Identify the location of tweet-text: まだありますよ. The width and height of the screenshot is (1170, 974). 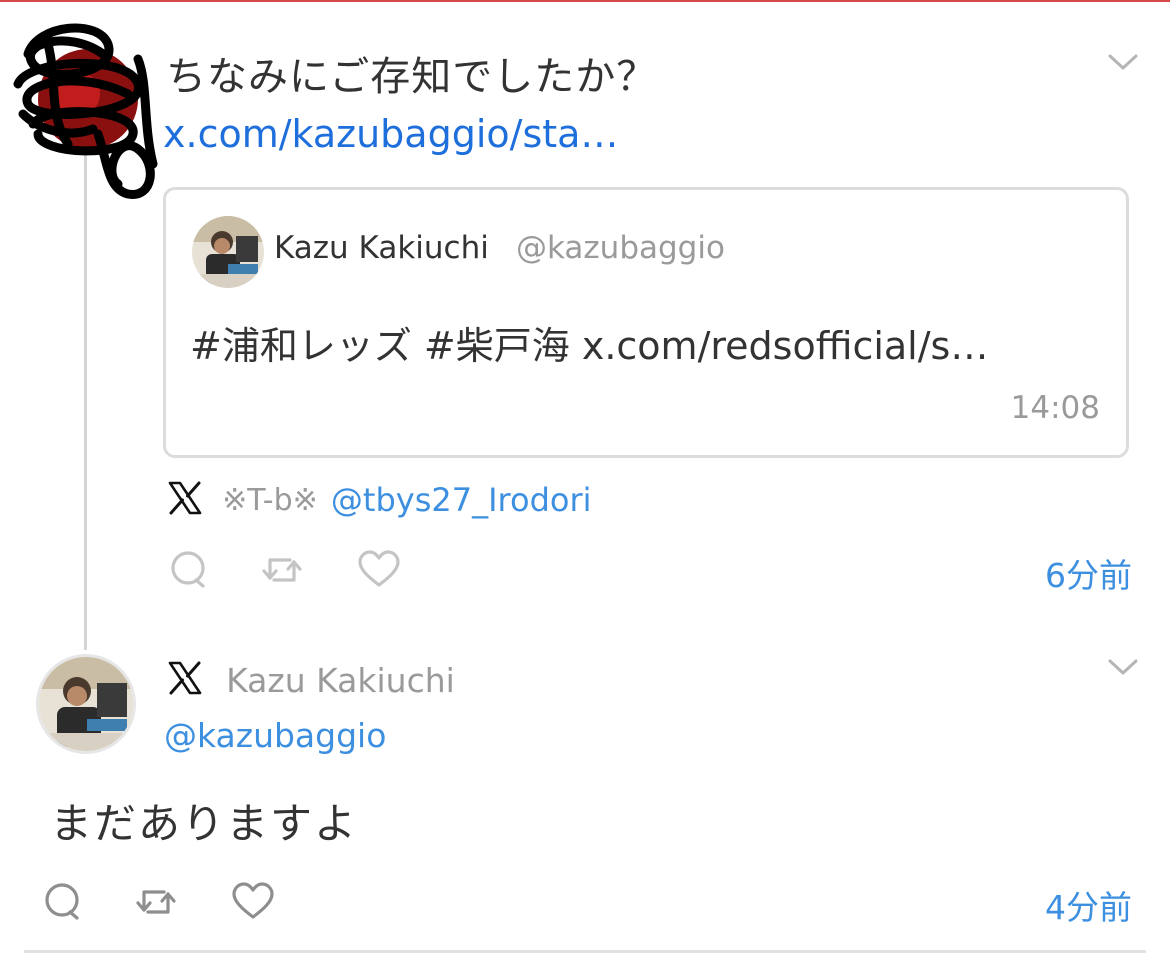
(204, 823).